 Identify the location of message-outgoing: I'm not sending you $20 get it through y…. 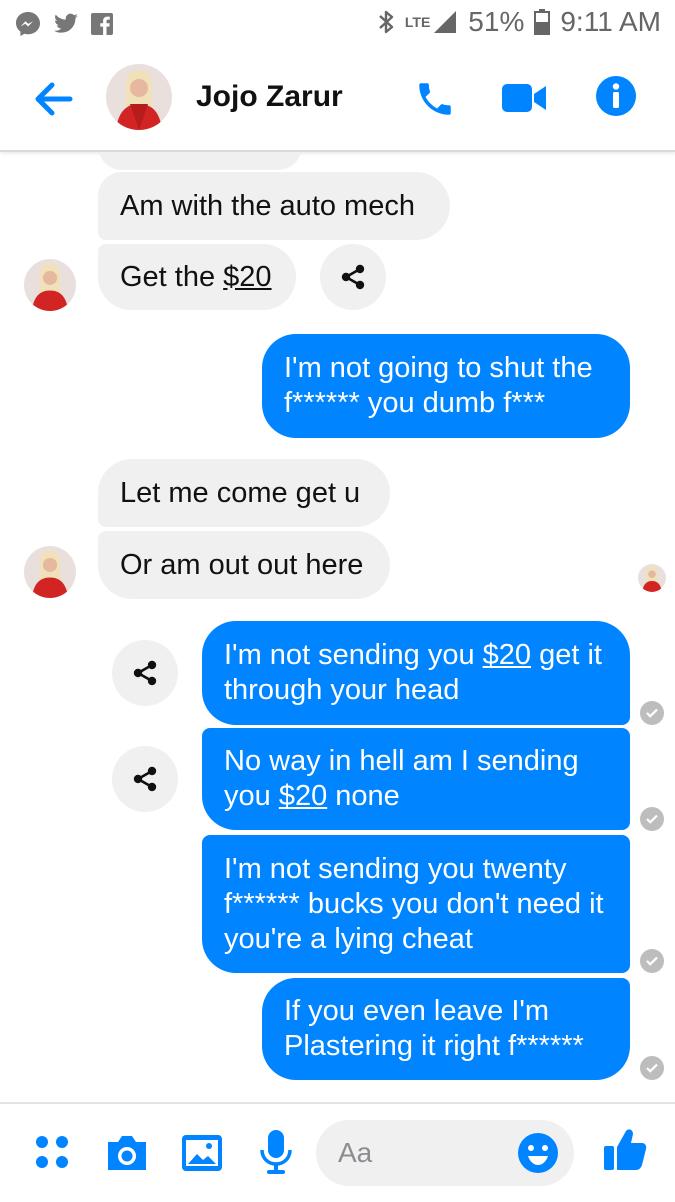
(416, 673).